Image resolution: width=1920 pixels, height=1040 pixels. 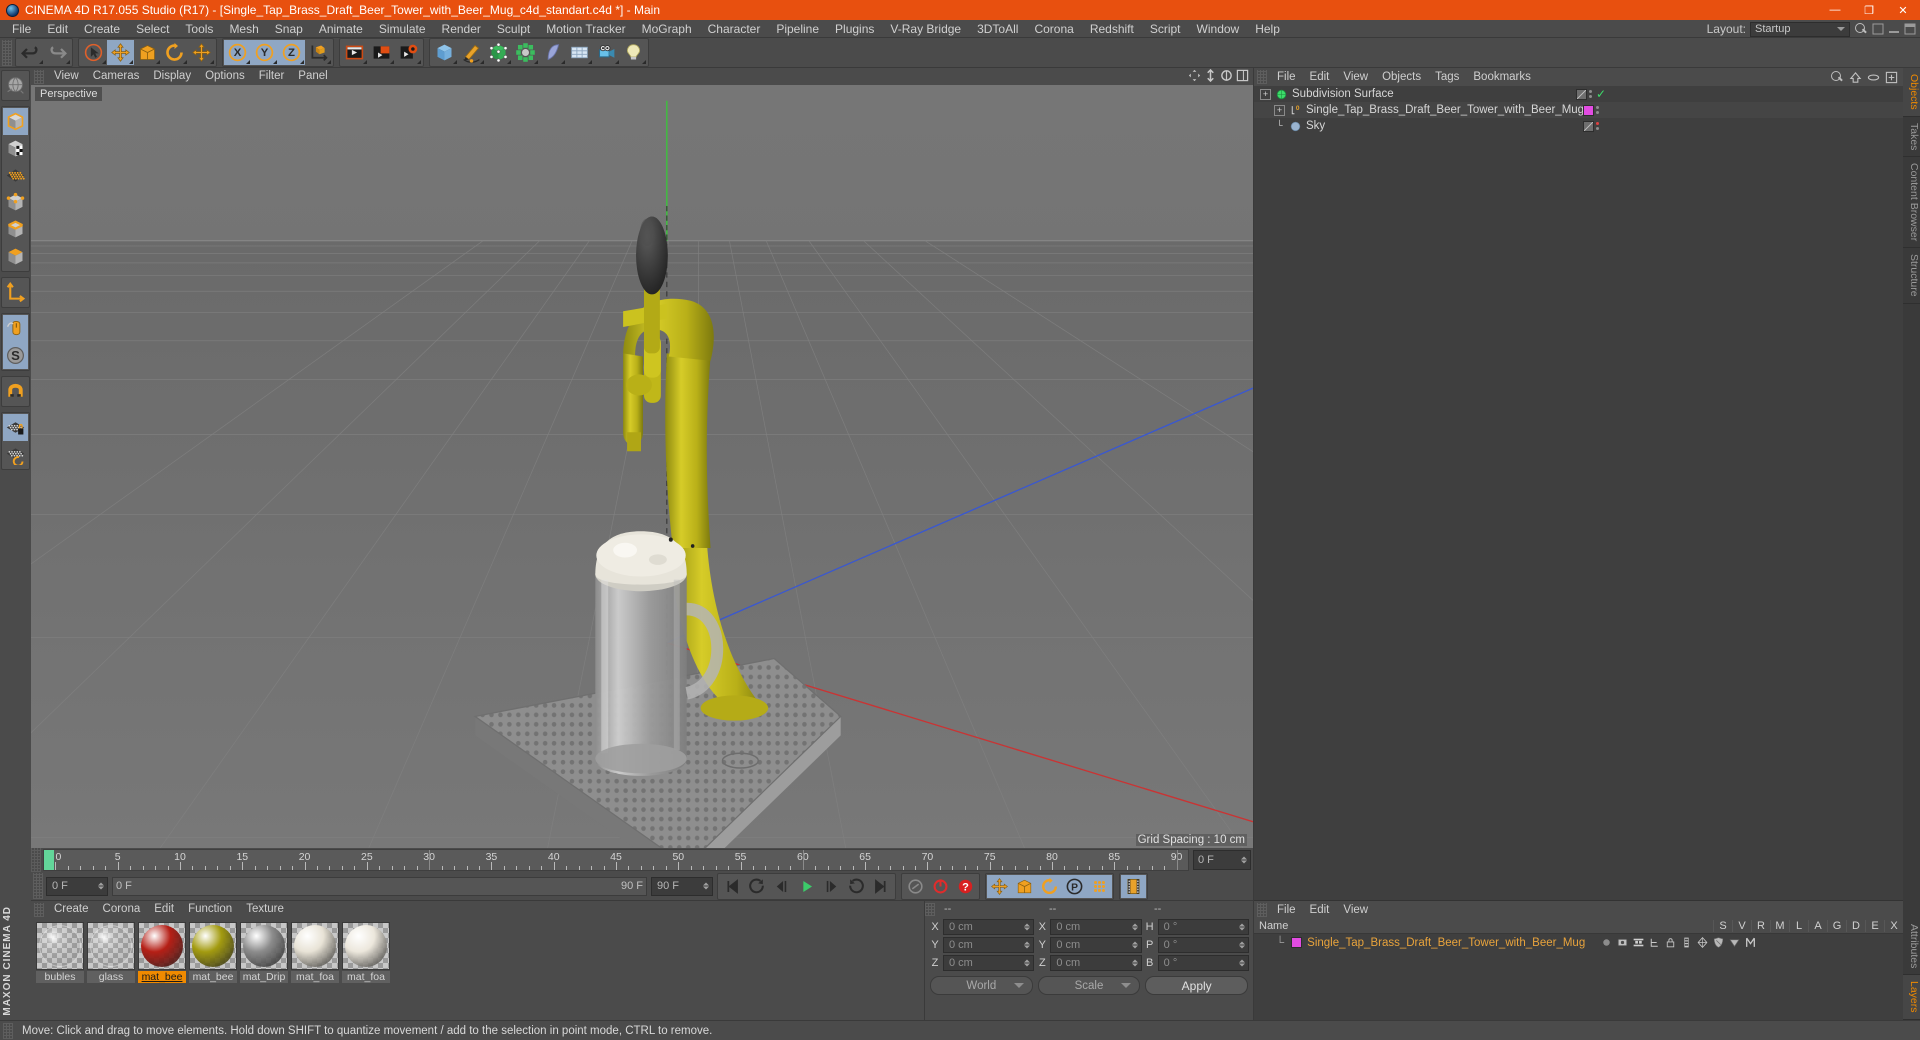 I want to click on primitive-cube-button, so click(x=444, y=52).